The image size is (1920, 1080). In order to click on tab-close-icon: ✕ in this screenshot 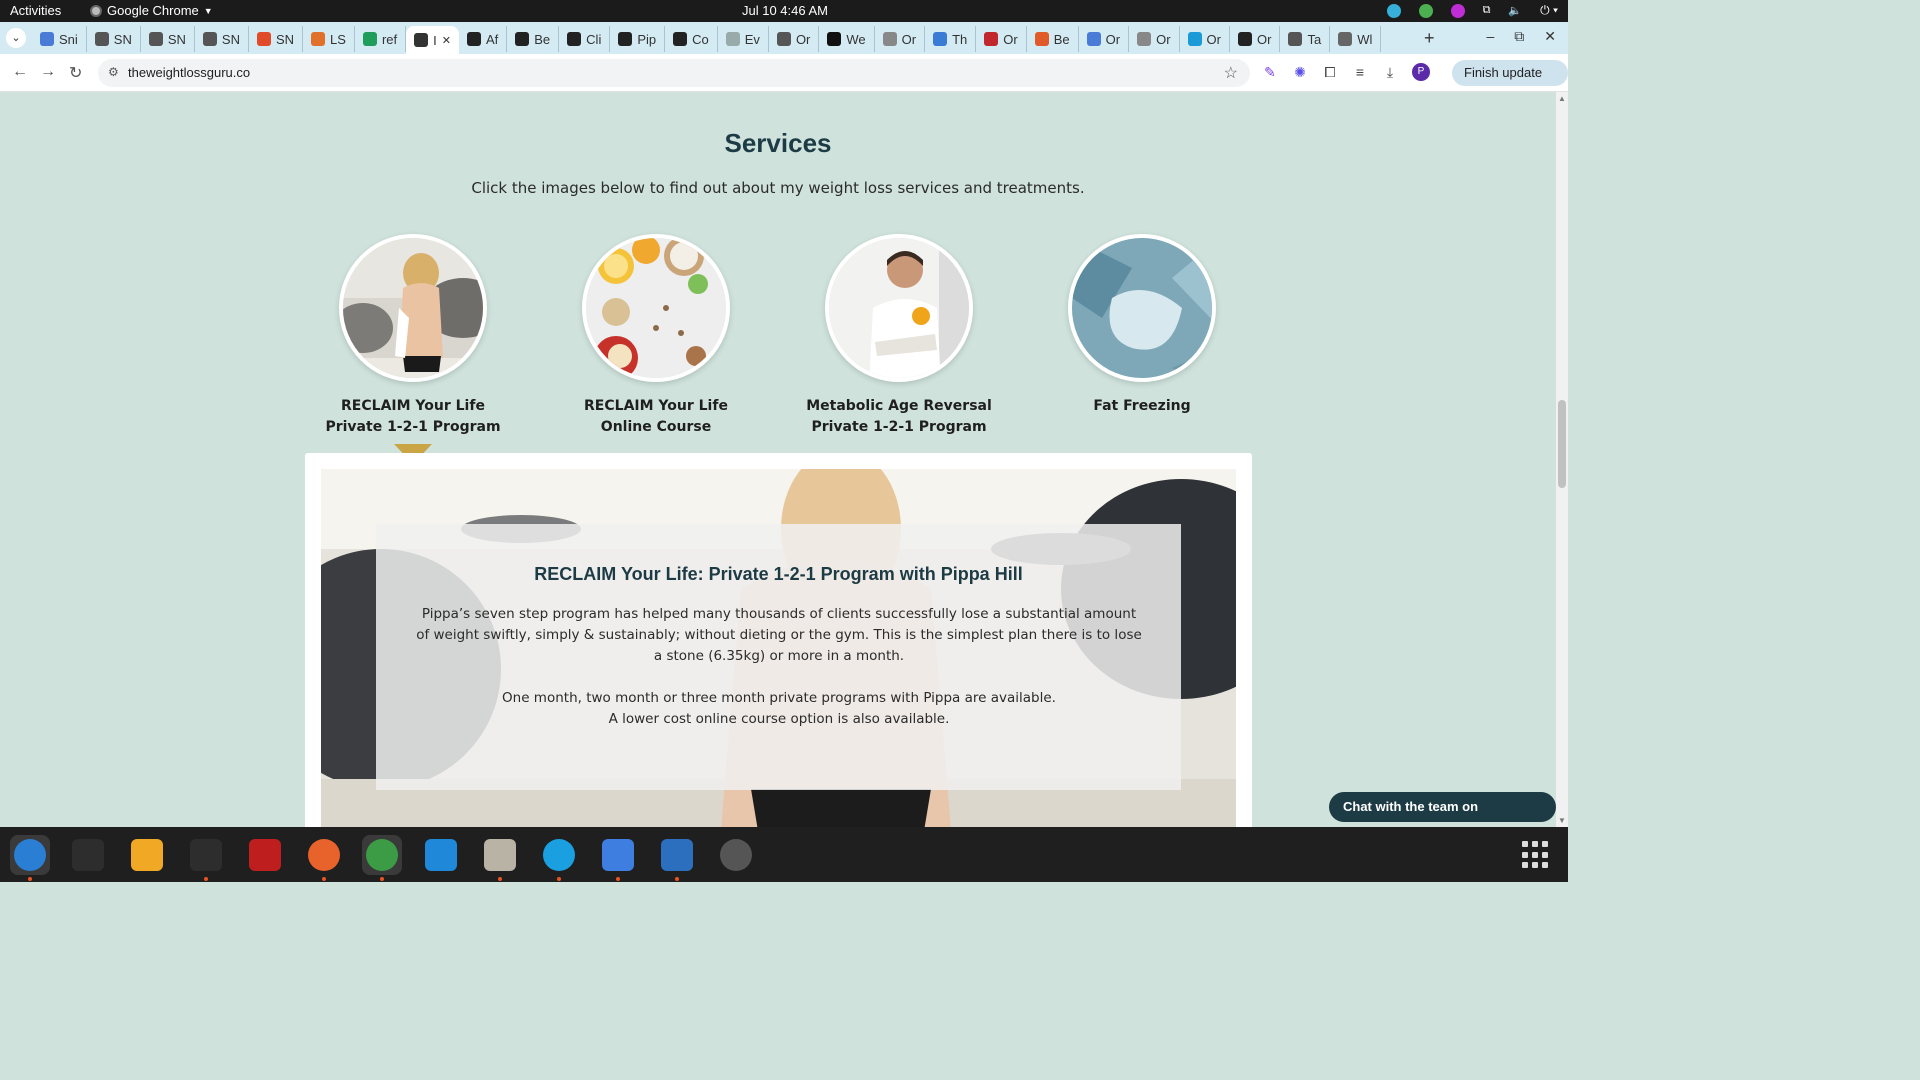, I will do `click(446, 40)`.